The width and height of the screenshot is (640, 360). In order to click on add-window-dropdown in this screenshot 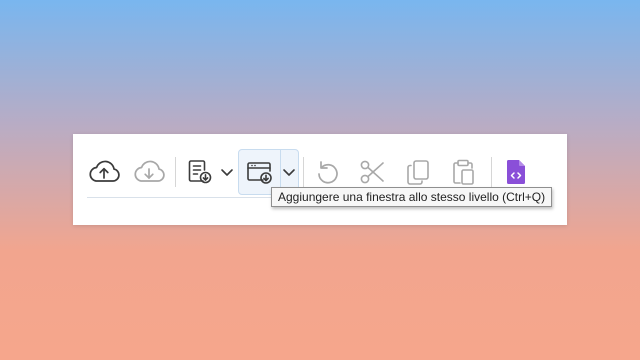, I will do `click(289, 172)`.